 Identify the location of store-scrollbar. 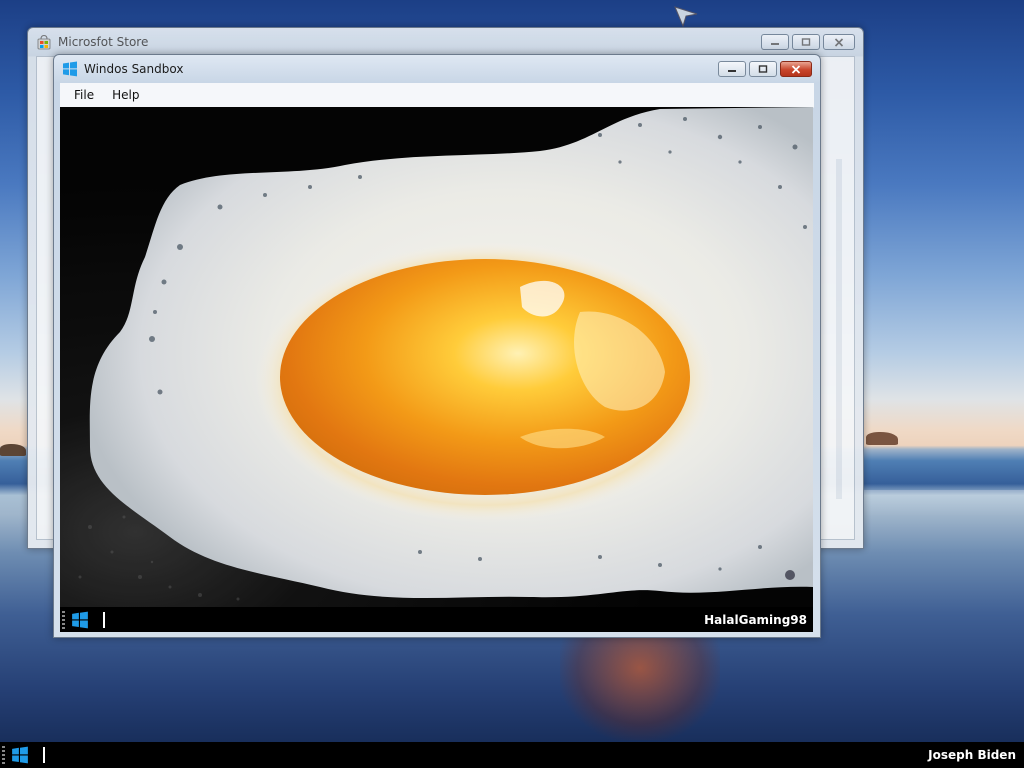
(839, 329).